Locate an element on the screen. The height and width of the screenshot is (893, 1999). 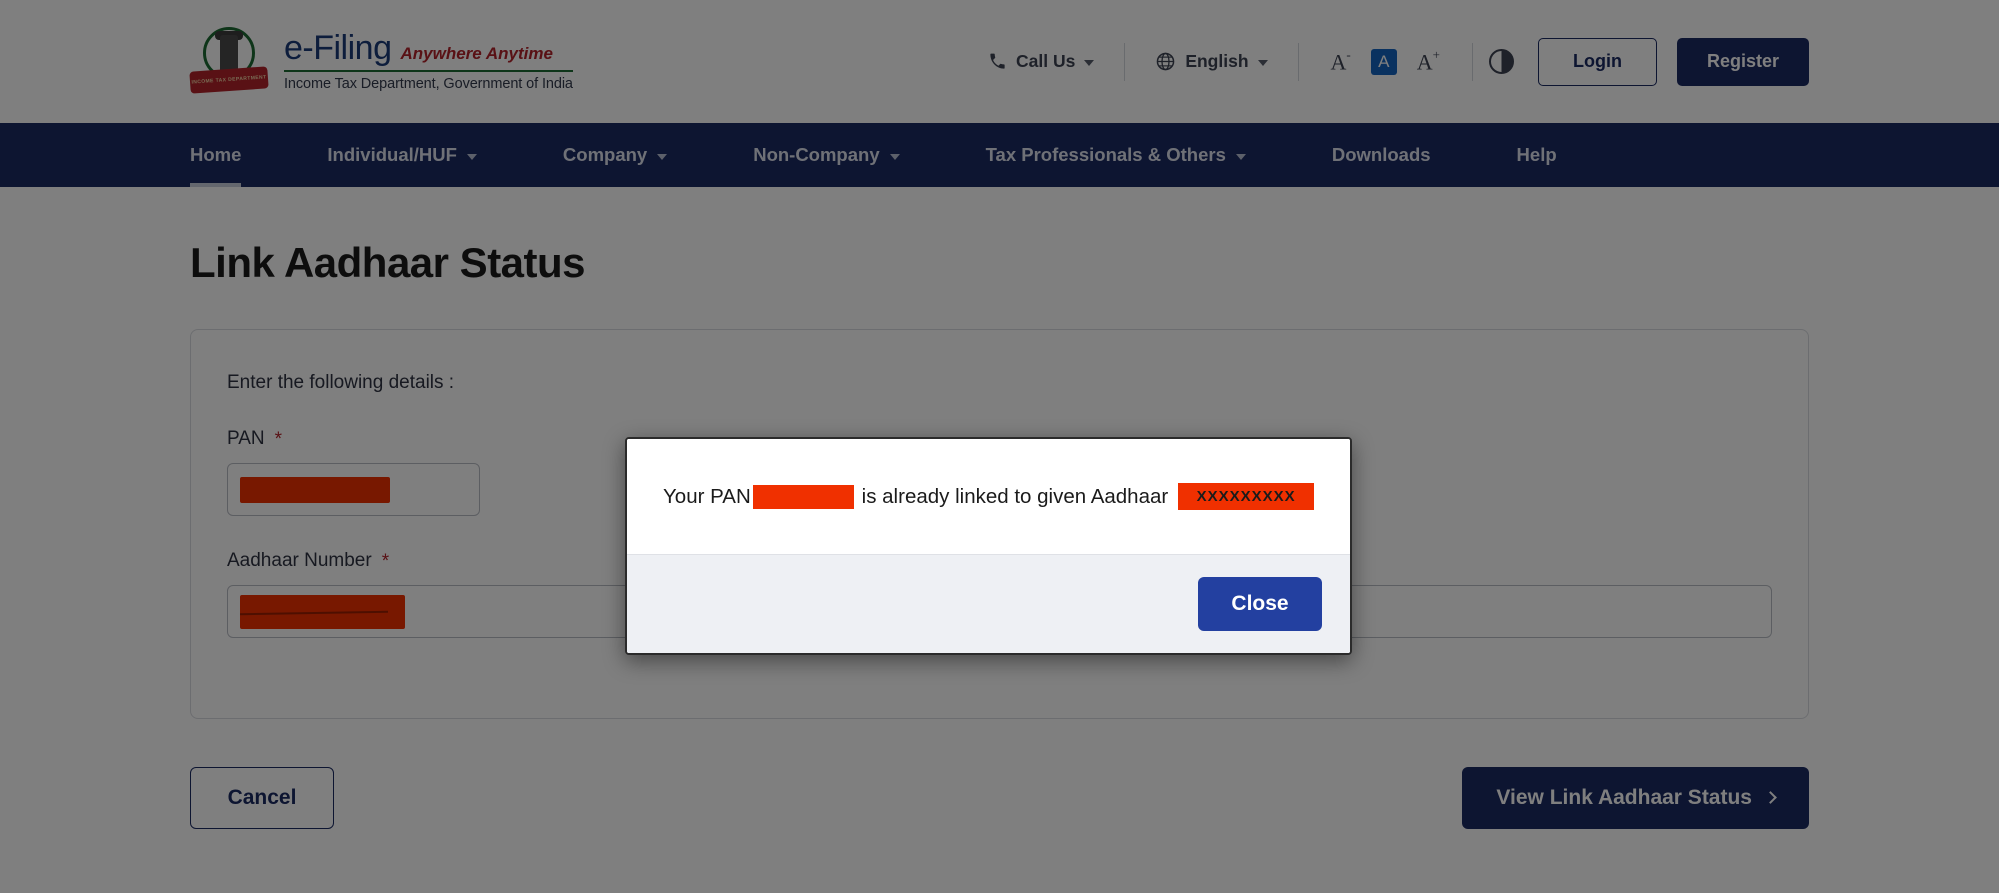
dialog-pan-redaction is located at coordinates (803, 496).